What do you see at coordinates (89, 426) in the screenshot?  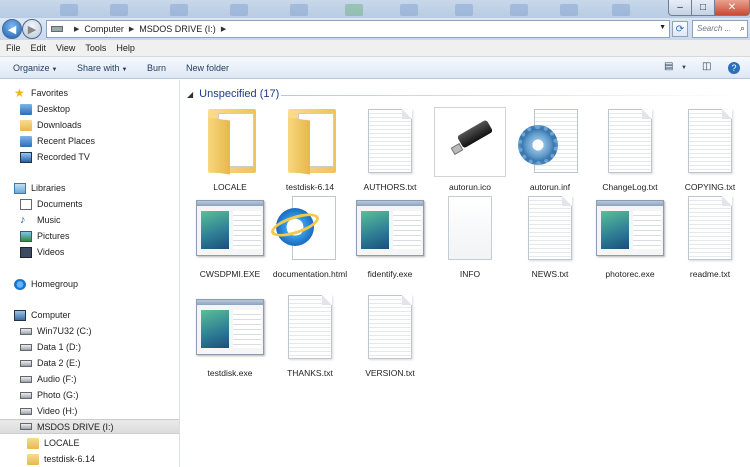 I see `sidebar-drive-i: MSDOS DRIVE (I:)` at bounding box center [89, 426].